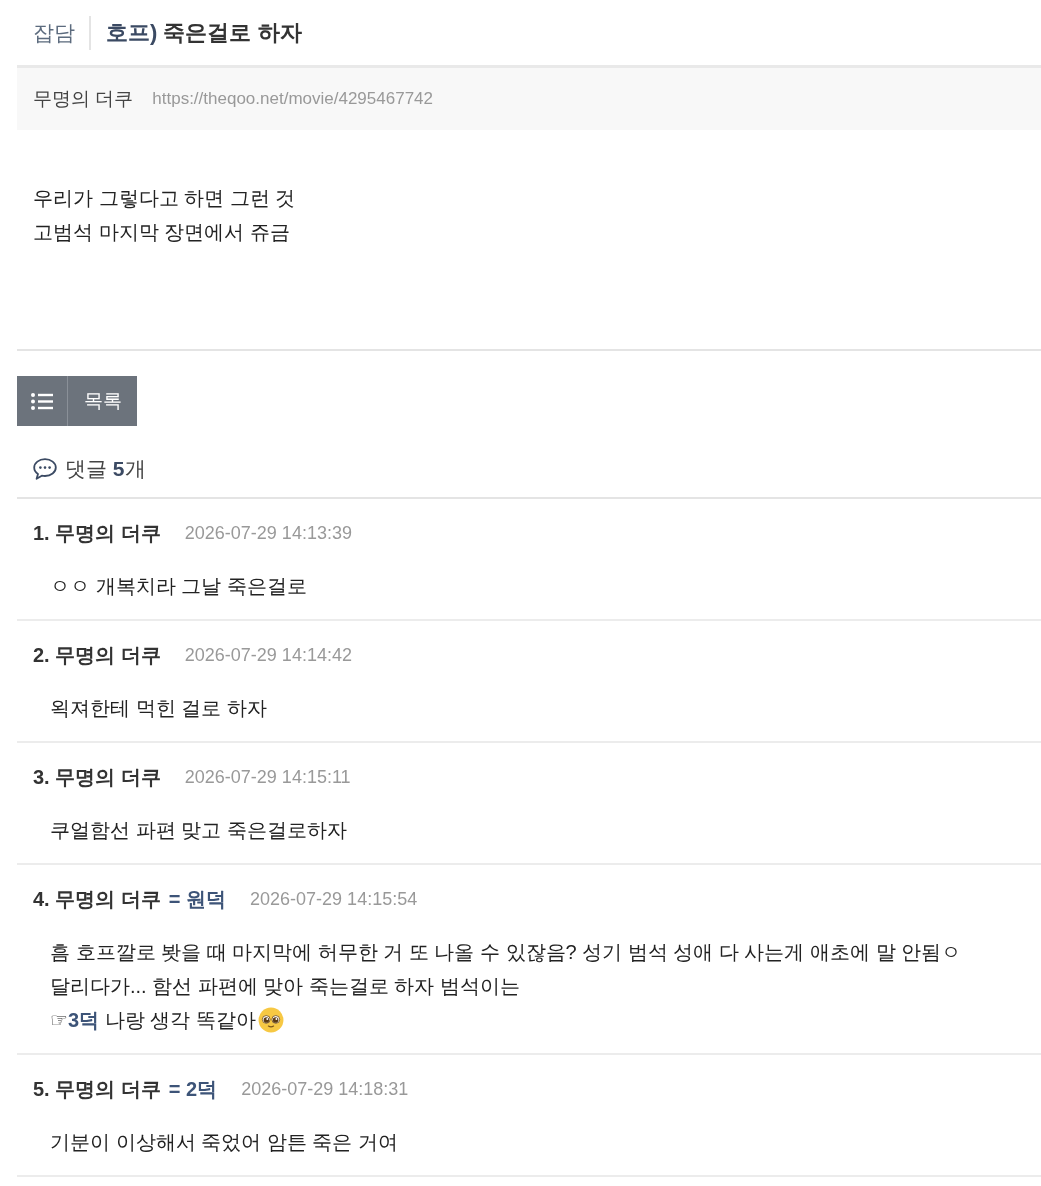 Image resolution: width=1041 pixels, height=1186 pixels. Describe the element at coordinates (165, 215) in the screenshot. I see `post-text: 우리가 그렇다고 하면 그런 것 고범석 마지막 장면에서 쥬금` at that location.